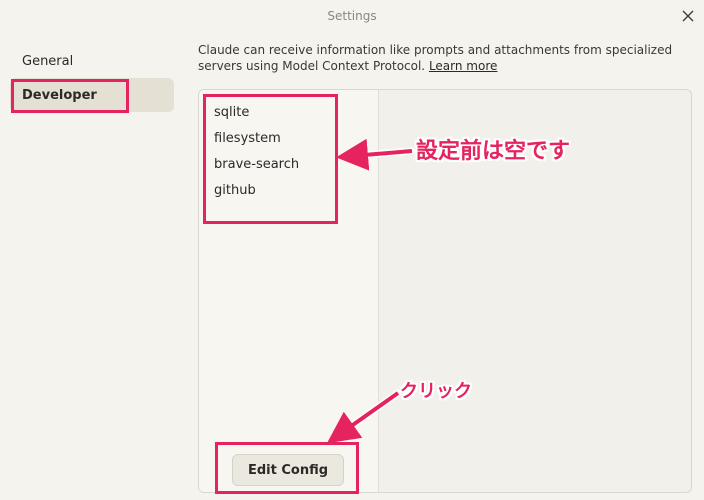  I want to click on server-item-sqlite: sqlite, so click(288, 112).